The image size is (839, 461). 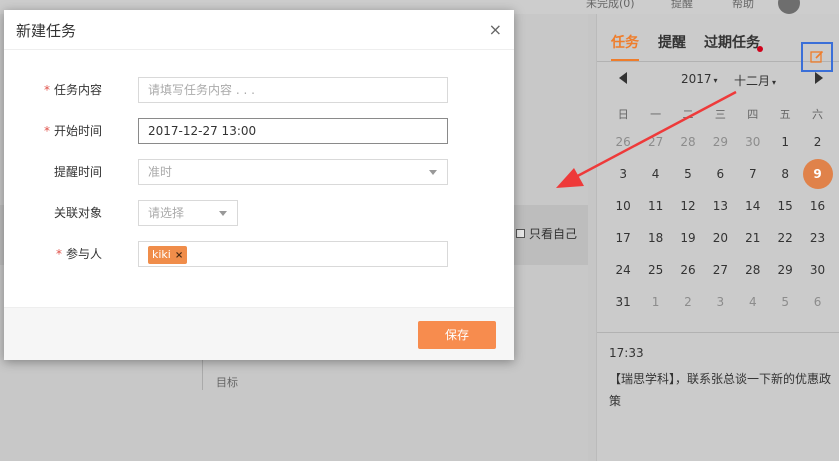 What do you see at coordinates (623, 270) in the screenshot?
I see `calendar-day: 24` at bounding box center [623, 270].